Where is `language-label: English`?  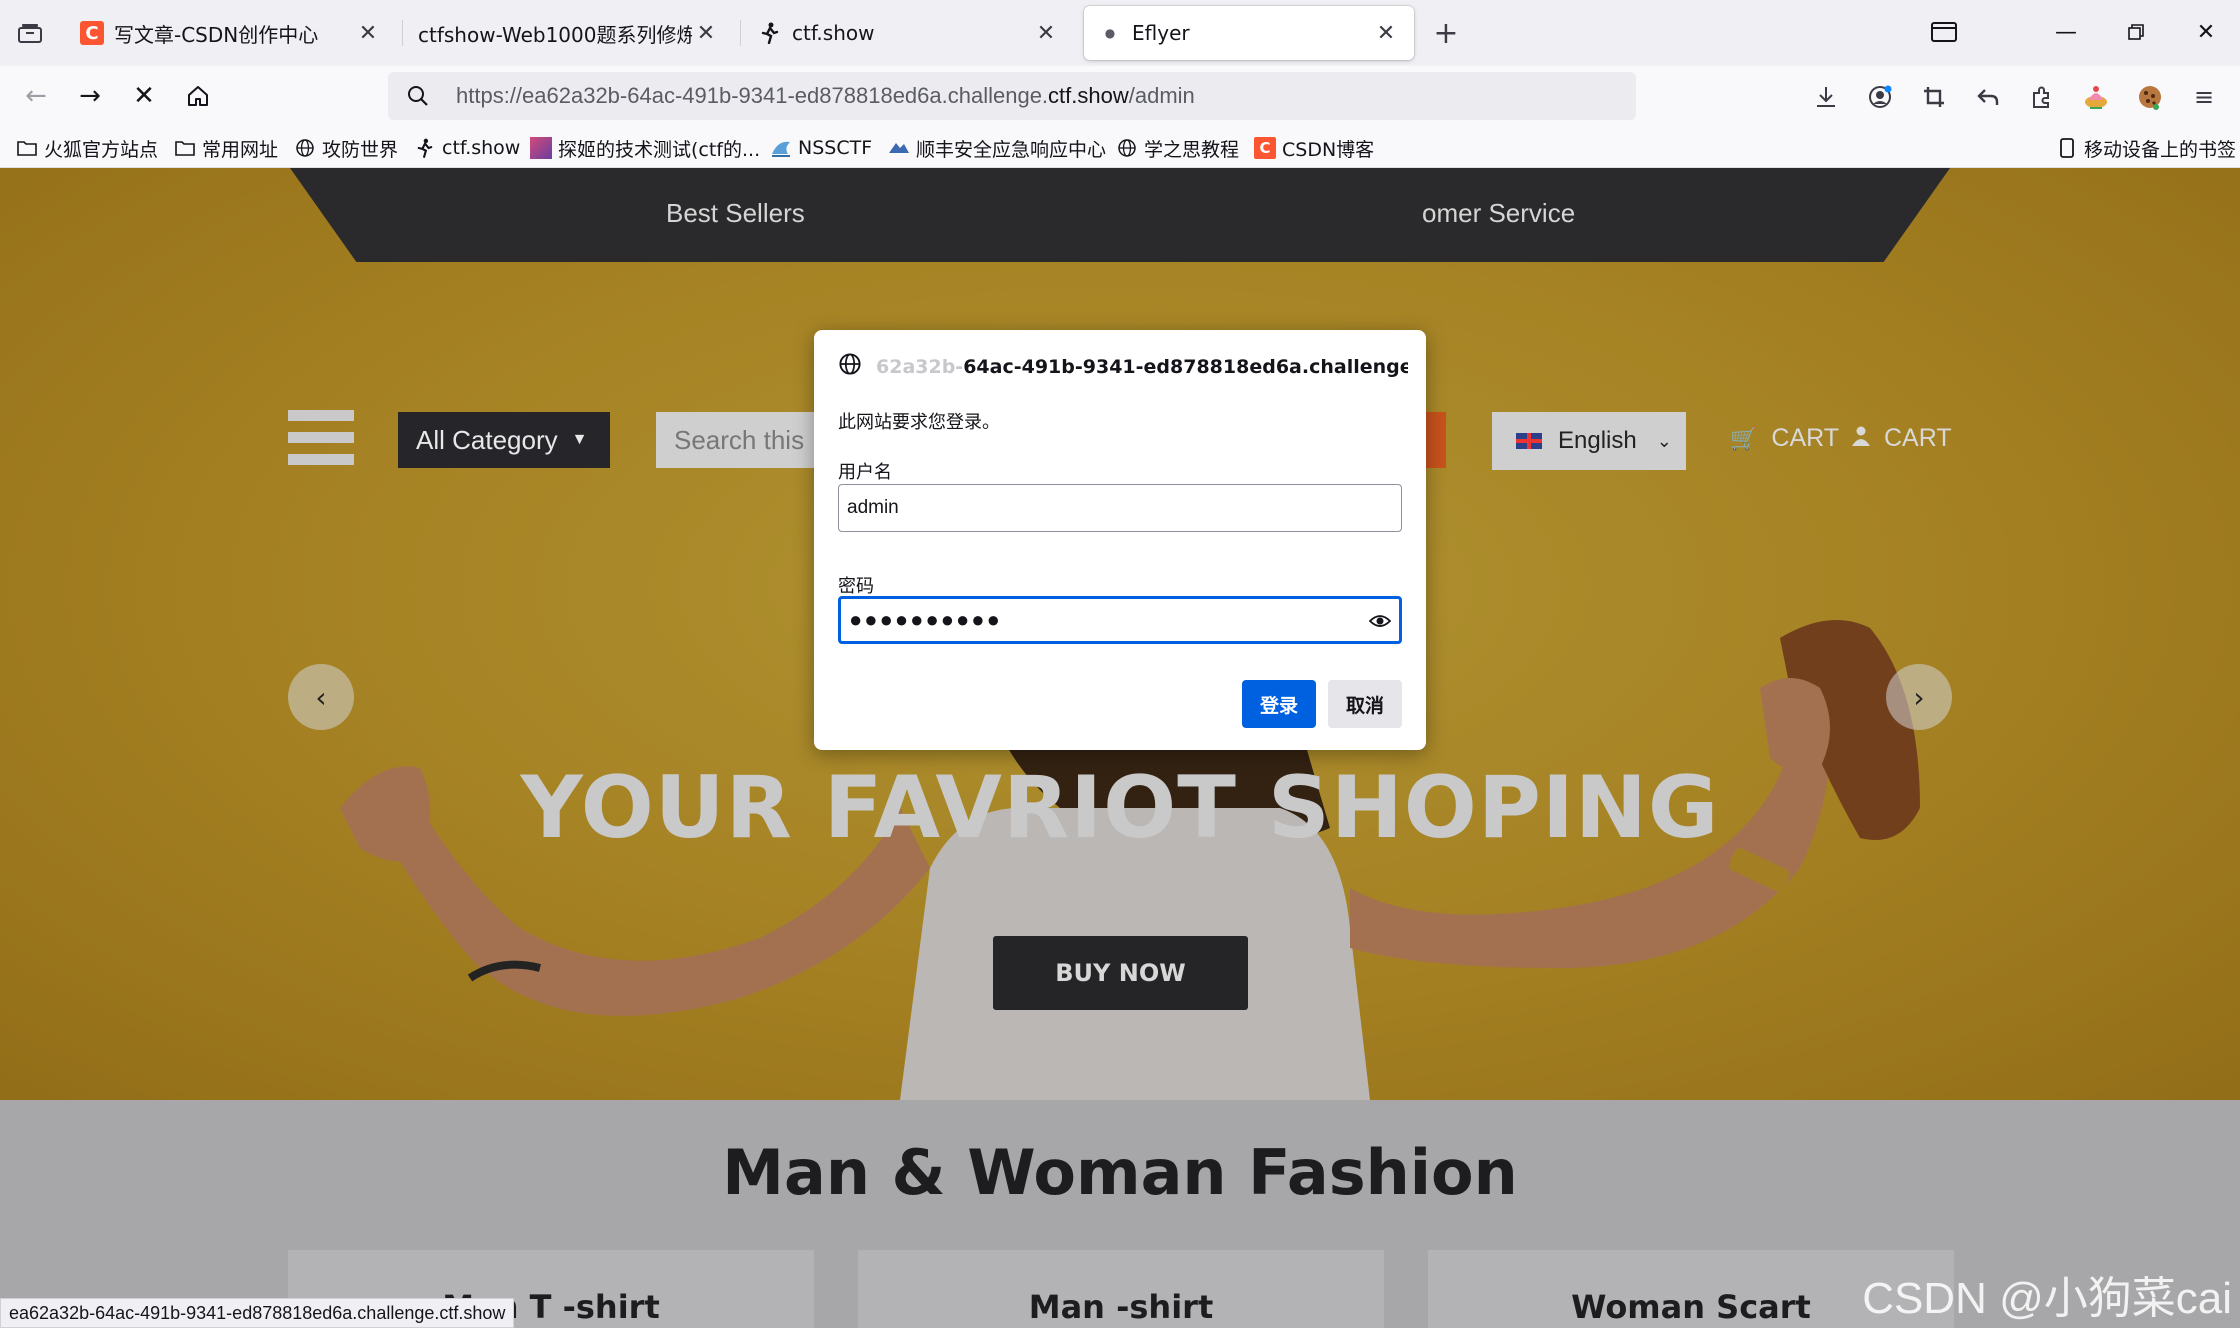
language-label: English is located at coordinates (1597, 440).